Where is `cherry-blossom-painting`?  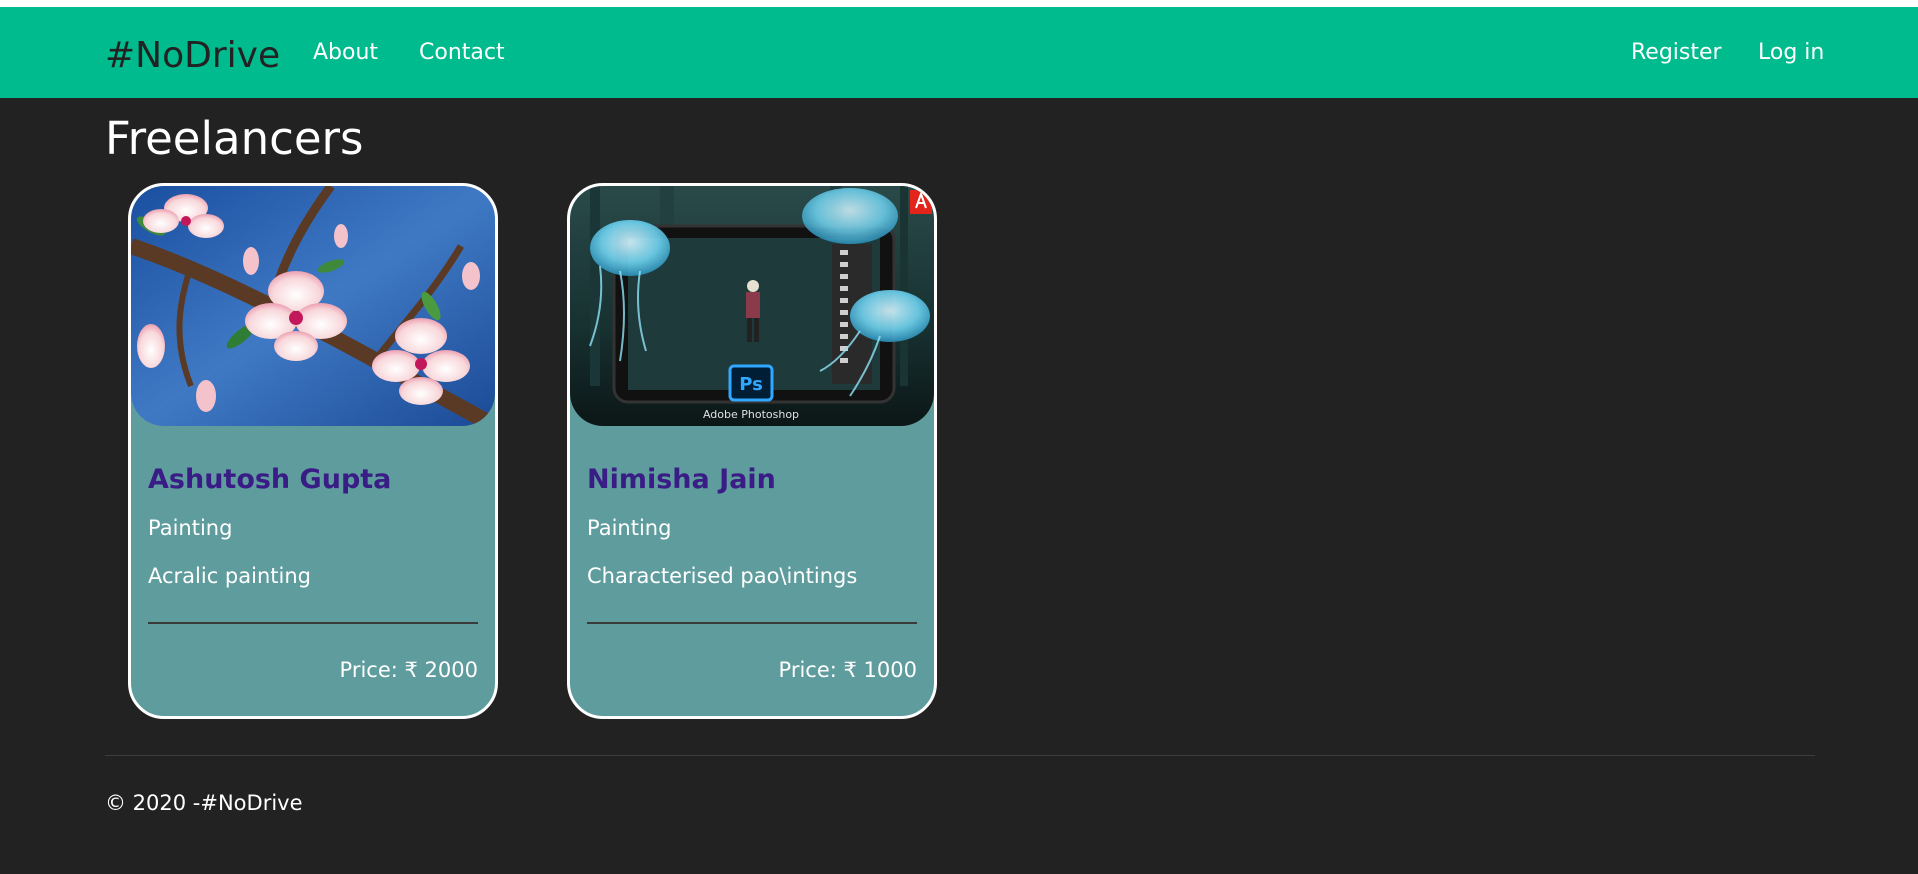 cherry-blossom-painting is located at coordinates (313, 306).